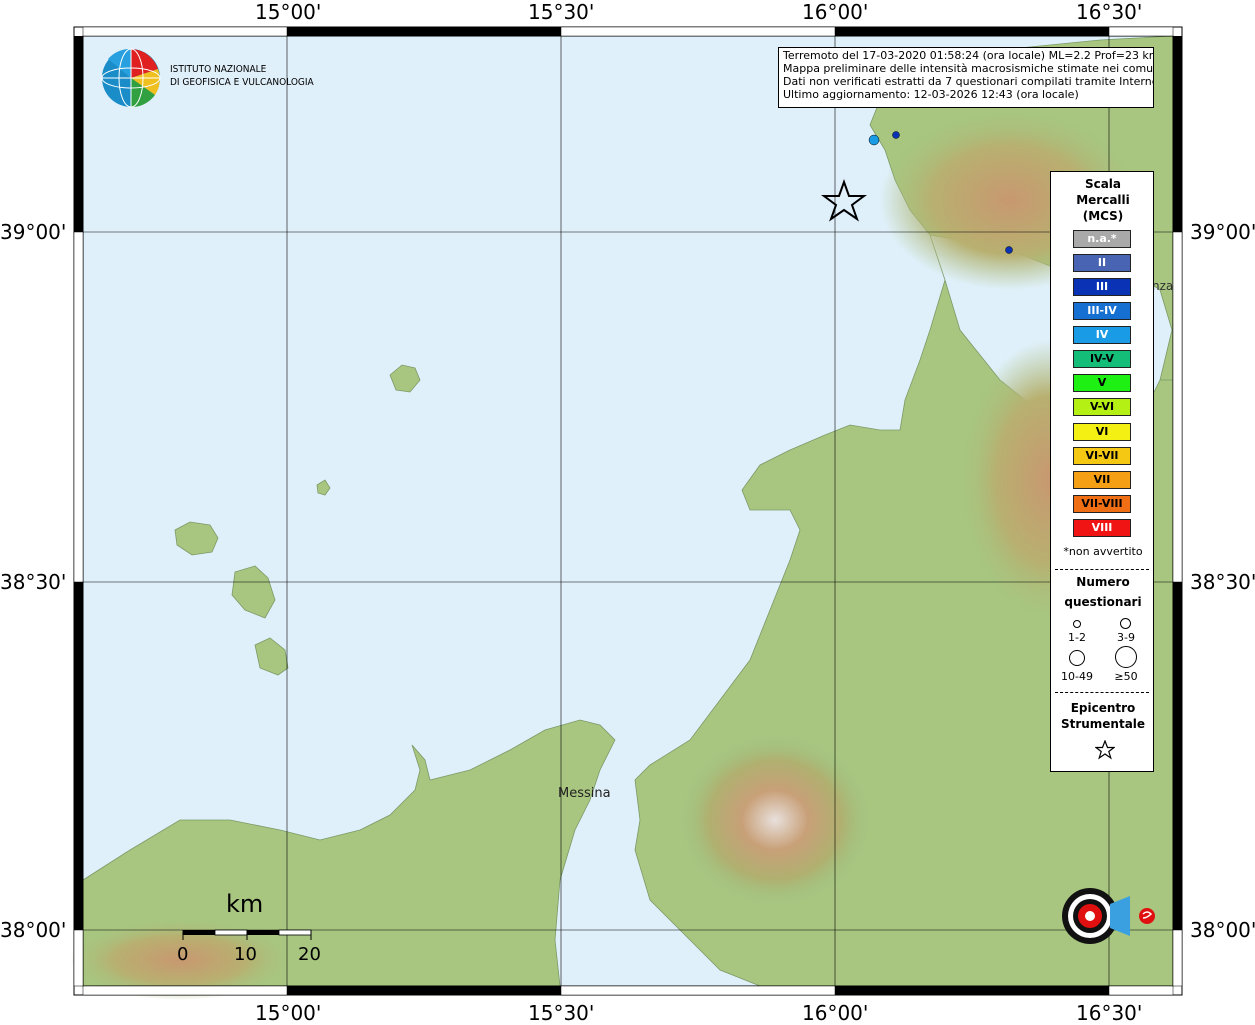 Image resolution: width=1255 pixels, height=1025 pixels. What do you see at coordinates (1102, 432) in the screenshot?
I see `legend-item: VI` at bounding box center [1102, 432].